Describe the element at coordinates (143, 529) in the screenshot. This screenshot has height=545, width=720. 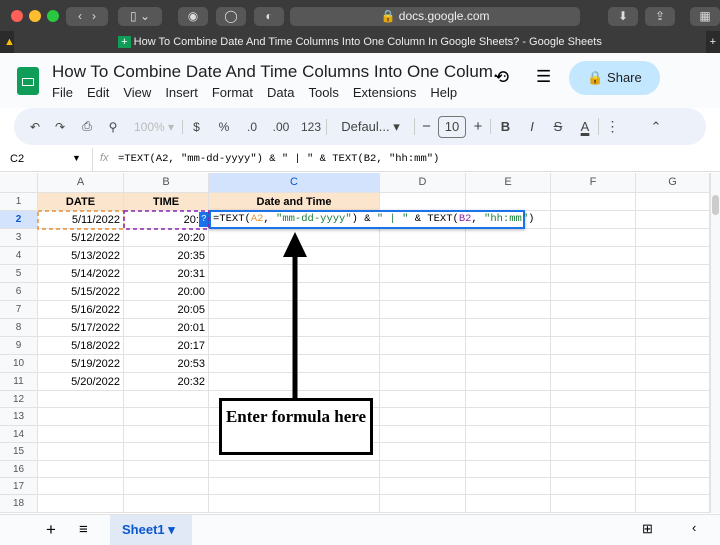
I see `sheet-tab-label: Sheet1` at that location.